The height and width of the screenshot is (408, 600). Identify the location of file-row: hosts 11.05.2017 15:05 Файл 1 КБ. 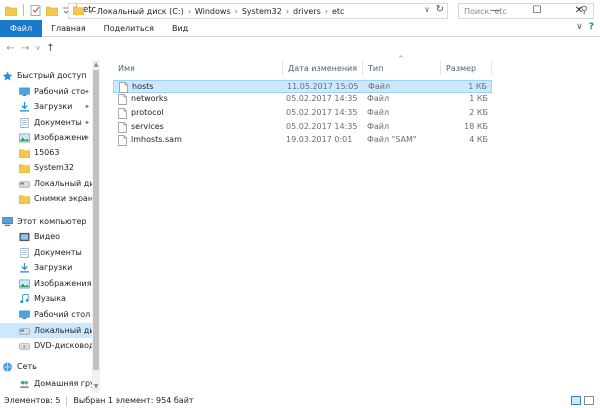
(302, 86).